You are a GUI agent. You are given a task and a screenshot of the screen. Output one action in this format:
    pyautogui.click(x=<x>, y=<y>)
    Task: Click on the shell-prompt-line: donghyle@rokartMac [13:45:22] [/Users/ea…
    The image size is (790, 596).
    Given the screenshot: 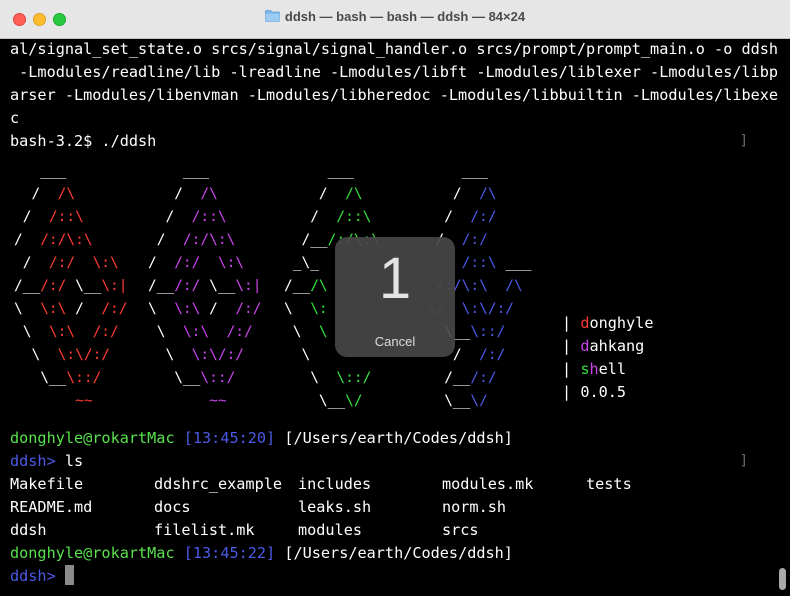 What is the action you would take?
    pyautogui.click(x=261, y=553)
    